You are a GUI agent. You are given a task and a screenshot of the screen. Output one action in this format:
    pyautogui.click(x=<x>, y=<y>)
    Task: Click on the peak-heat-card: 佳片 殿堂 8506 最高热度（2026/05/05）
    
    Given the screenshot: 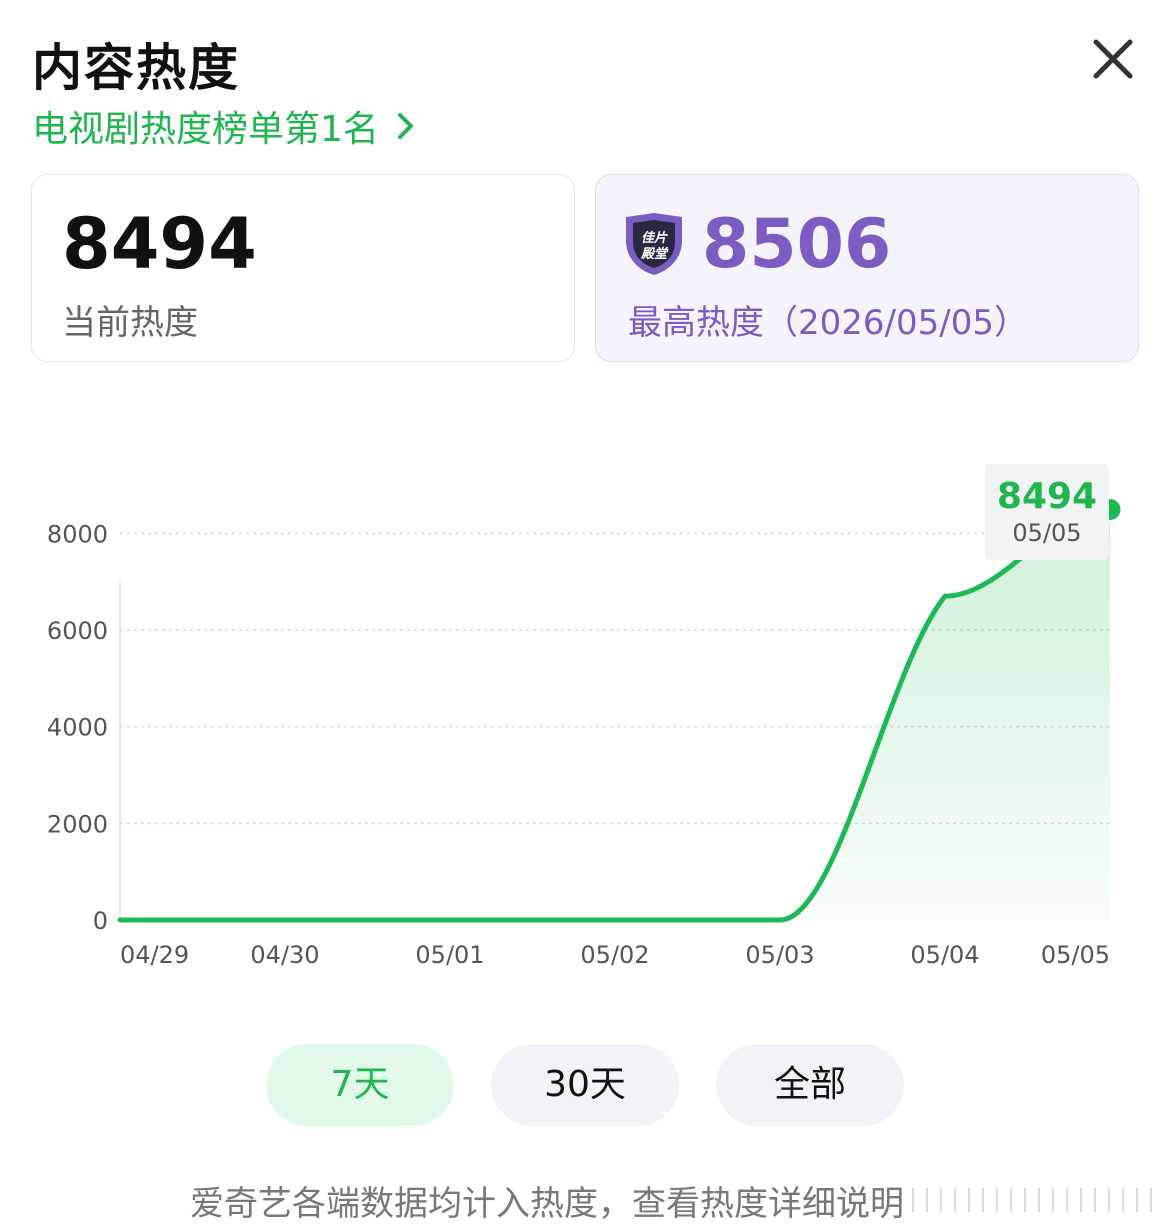 What is the action you would take?
    pyautogui.click(x=867, y=268)
    